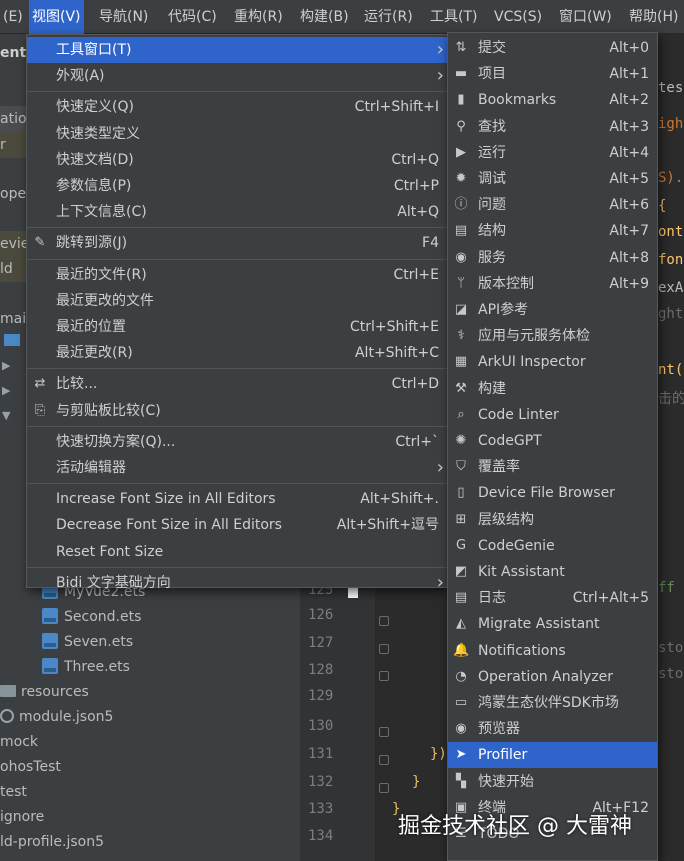 The width and height of the screenshot is (684, 861). What do you see at coordinates (552, 336) in the screenshot?
I see `tool-window-item-11: ⚕ 应用与元服务体检` at bounding box center [552, 336].